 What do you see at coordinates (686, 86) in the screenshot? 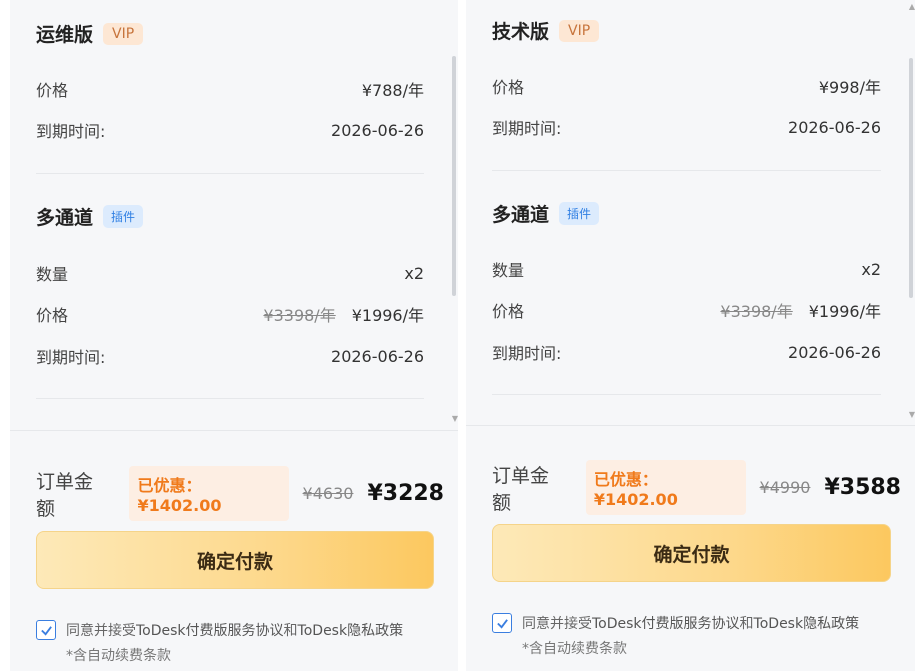
I see `plan-price-row: 价格 ¥998/年` at bounding box center [686, 86].